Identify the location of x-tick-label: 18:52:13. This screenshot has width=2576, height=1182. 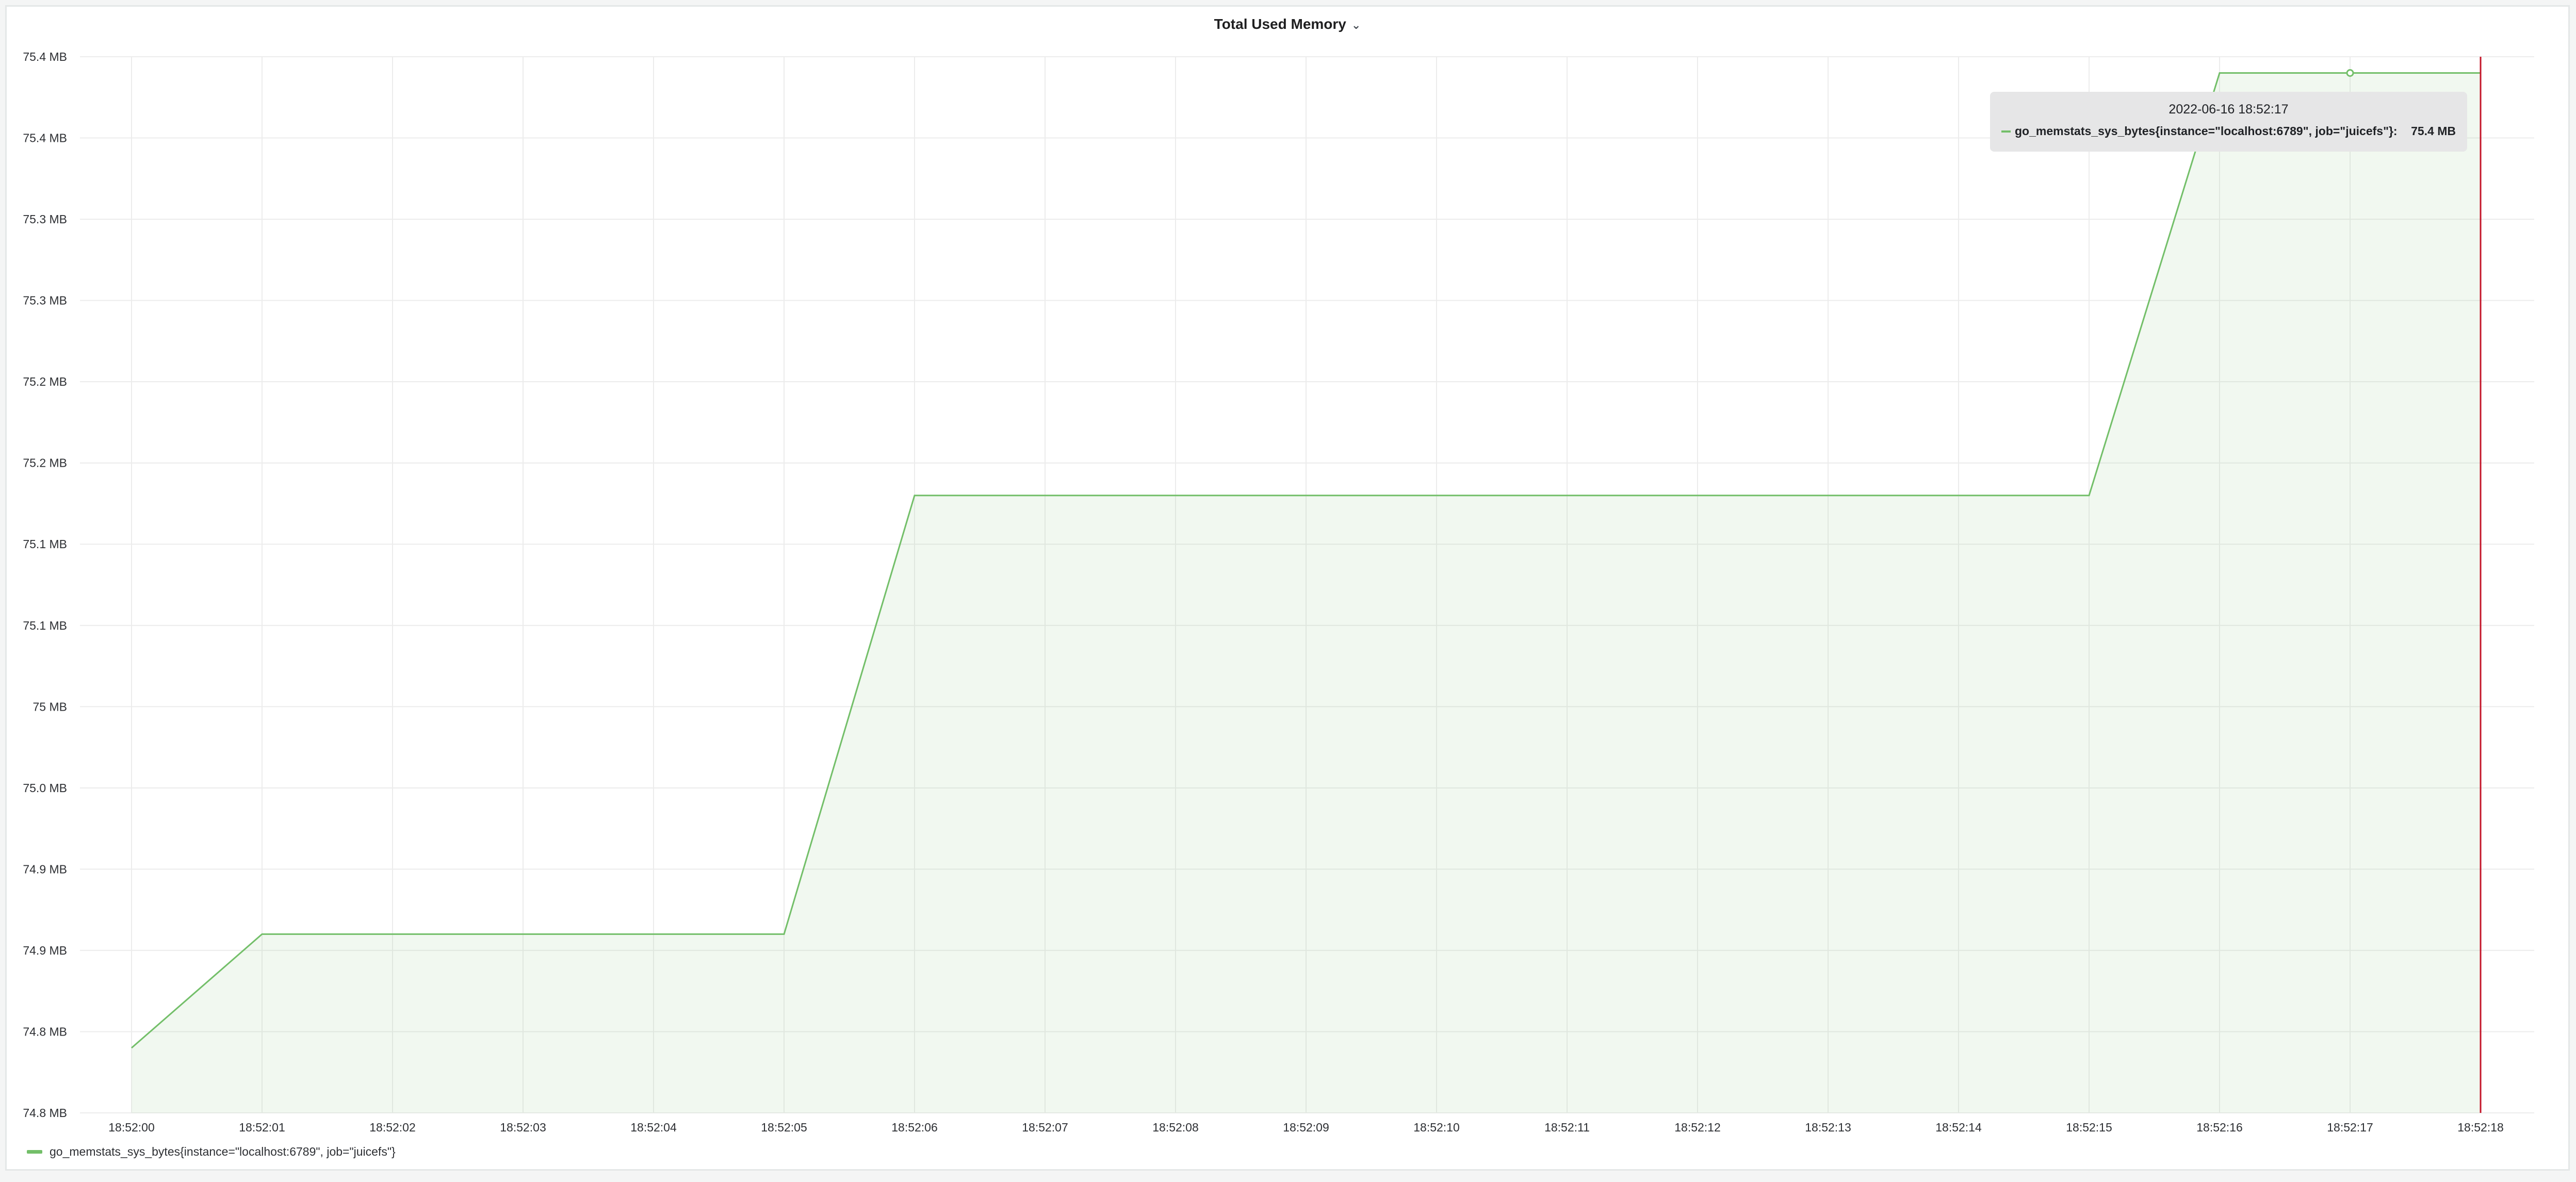
(1828, 1127).